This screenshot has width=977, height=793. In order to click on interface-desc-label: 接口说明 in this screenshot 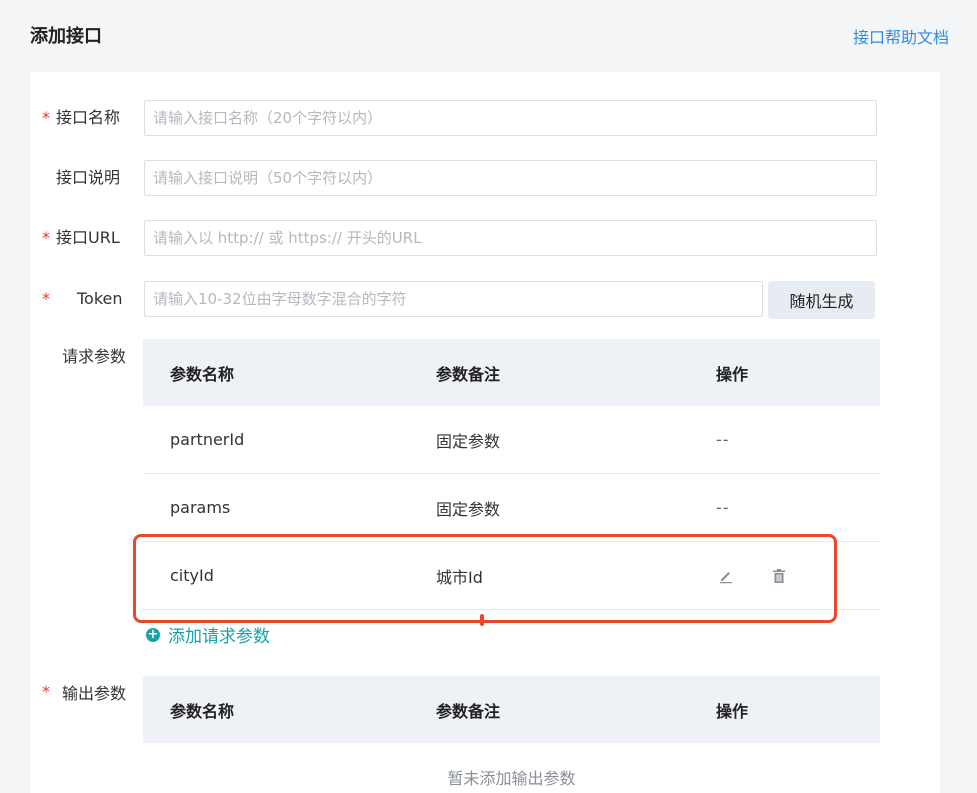, I will do `click(88, 177)`.